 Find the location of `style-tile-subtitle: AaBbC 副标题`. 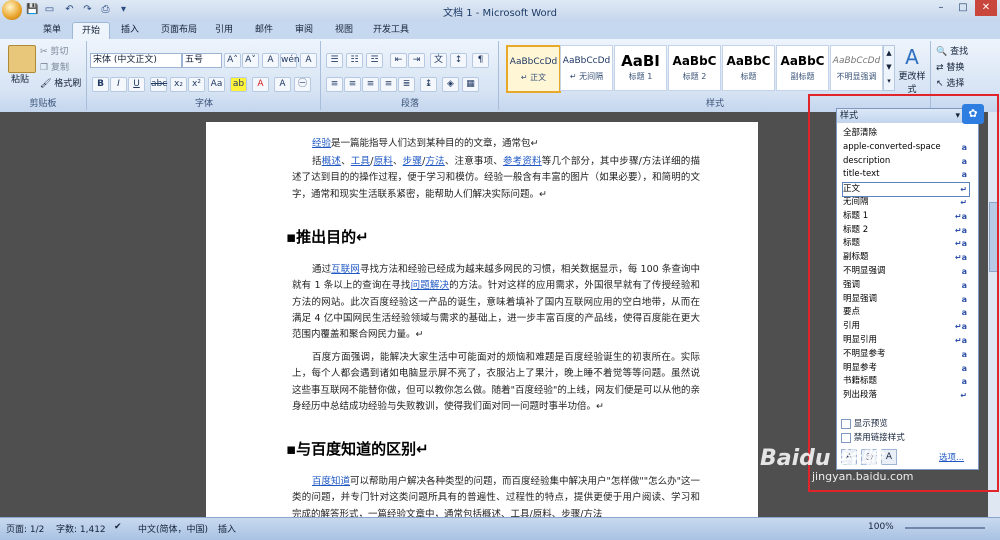

style-tile-subtitle: AaBbC 副标题 is located at coordinates (802, 68).